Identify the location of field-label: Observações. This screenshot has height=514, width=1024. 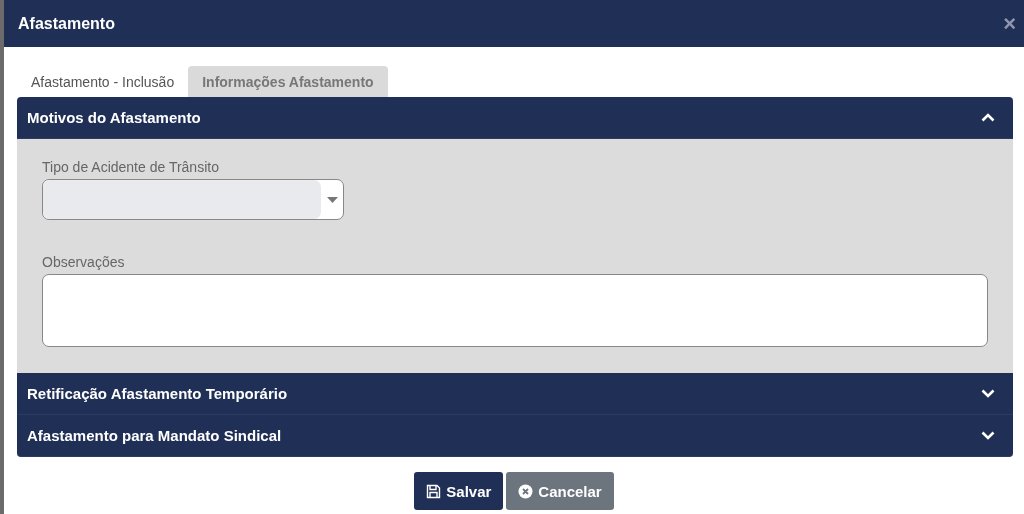
(84, 262).